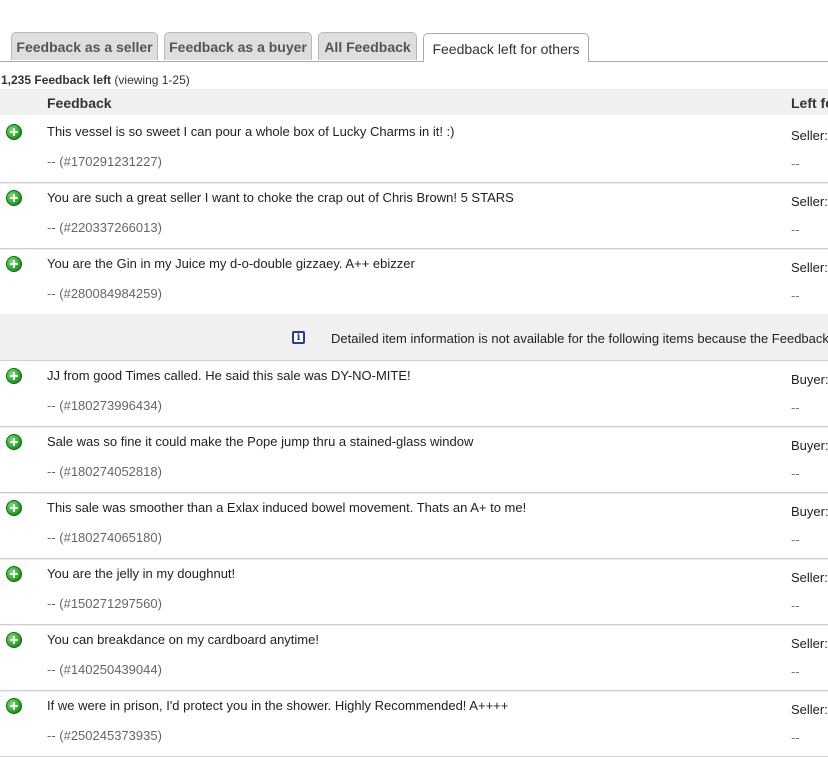 The height and width of the screenshot is (757, 828). What do you see at coordinates (104, 603) in the screenshot?
I see `item-number: -- (#150271297560)` at bounding box center [104, 603].